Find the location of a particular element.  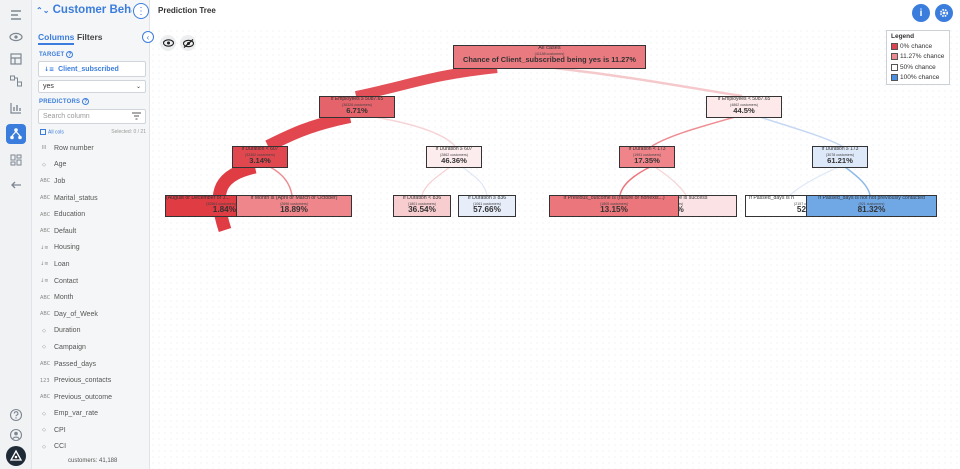

node-value: 36.54% is located at coordinates (422, 209).